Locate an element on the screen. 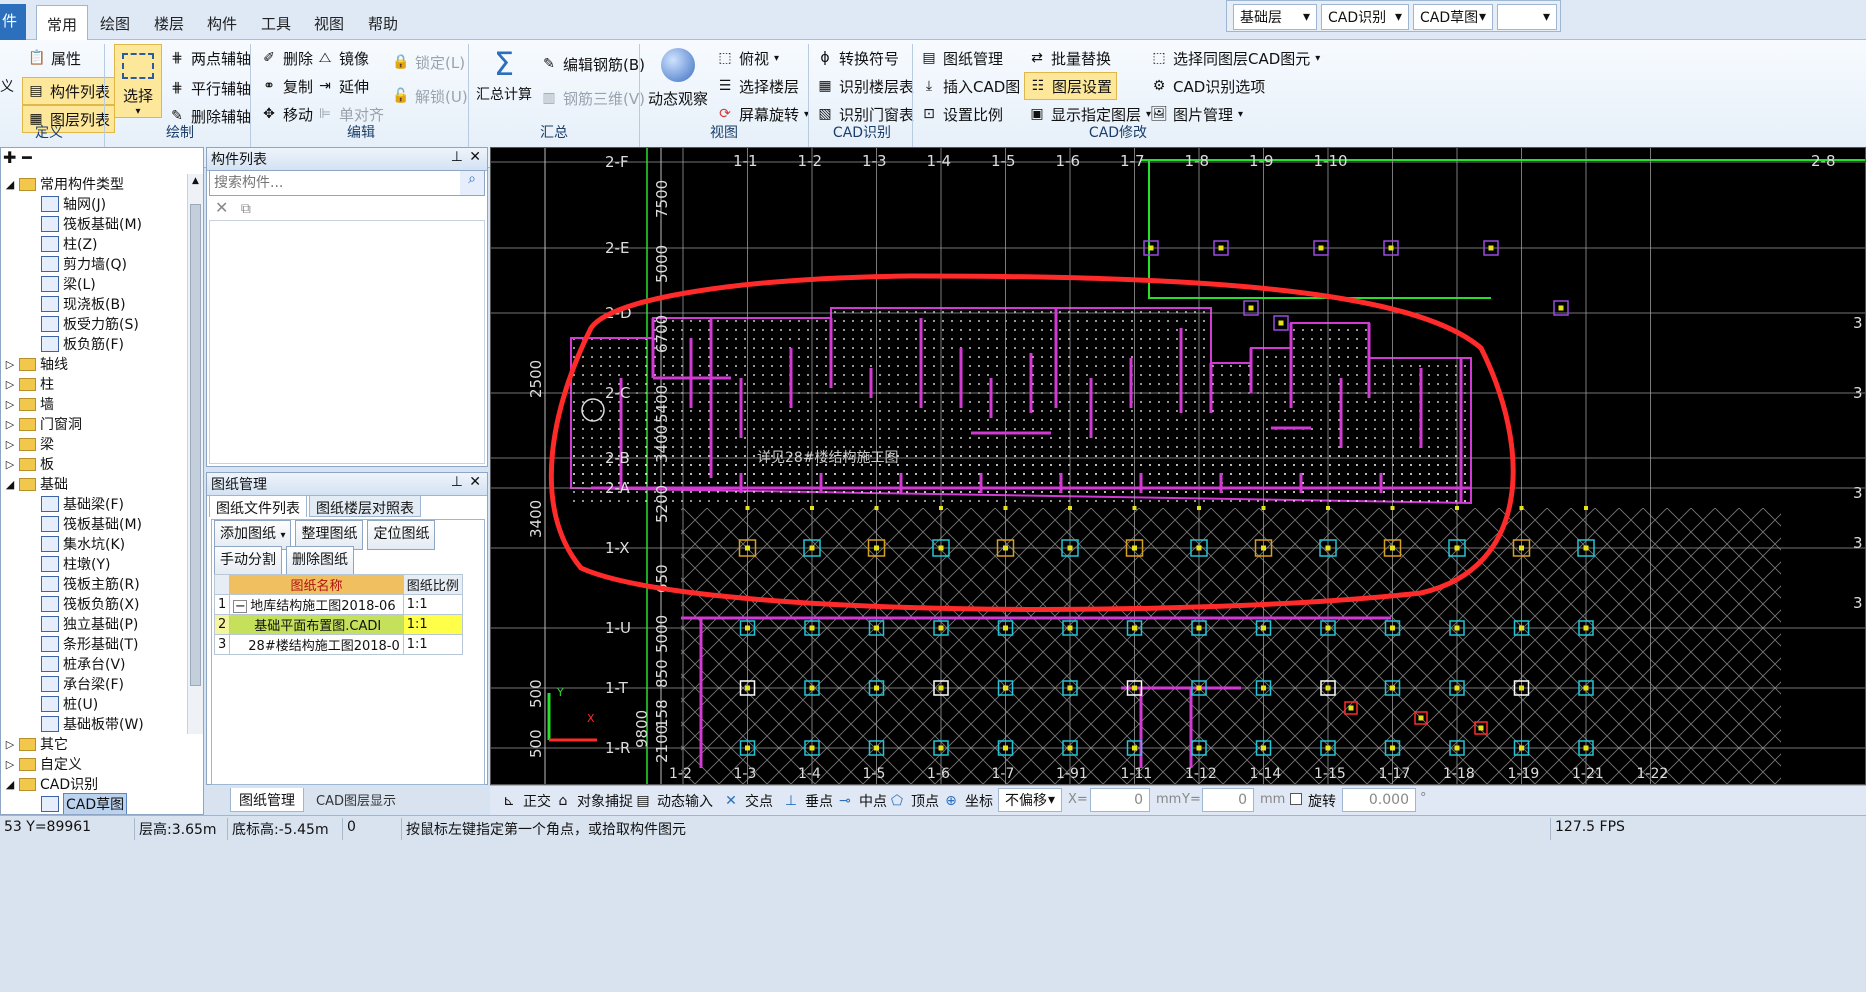 This screenshot has width=1866, height=992. snap-intersection: ✕ 交点 is located at coordinates (747, 801).